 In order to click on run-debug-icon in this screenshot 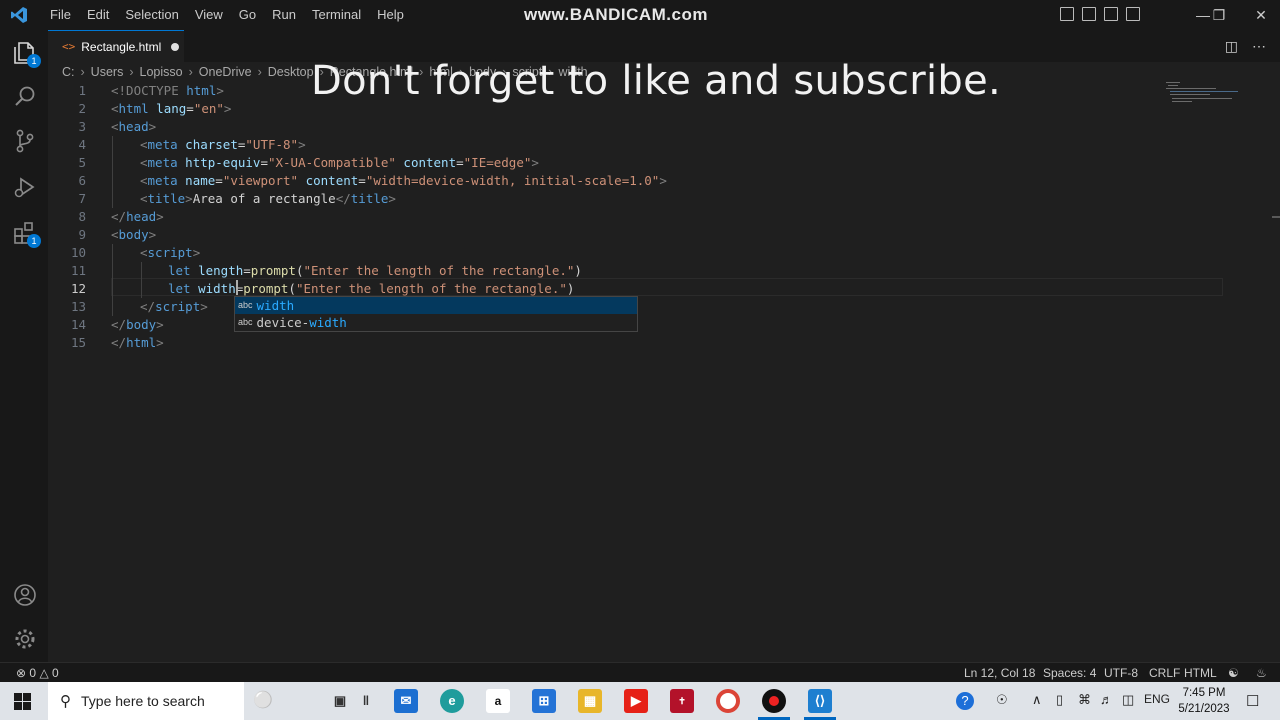, I will do `click(25, 187)`.